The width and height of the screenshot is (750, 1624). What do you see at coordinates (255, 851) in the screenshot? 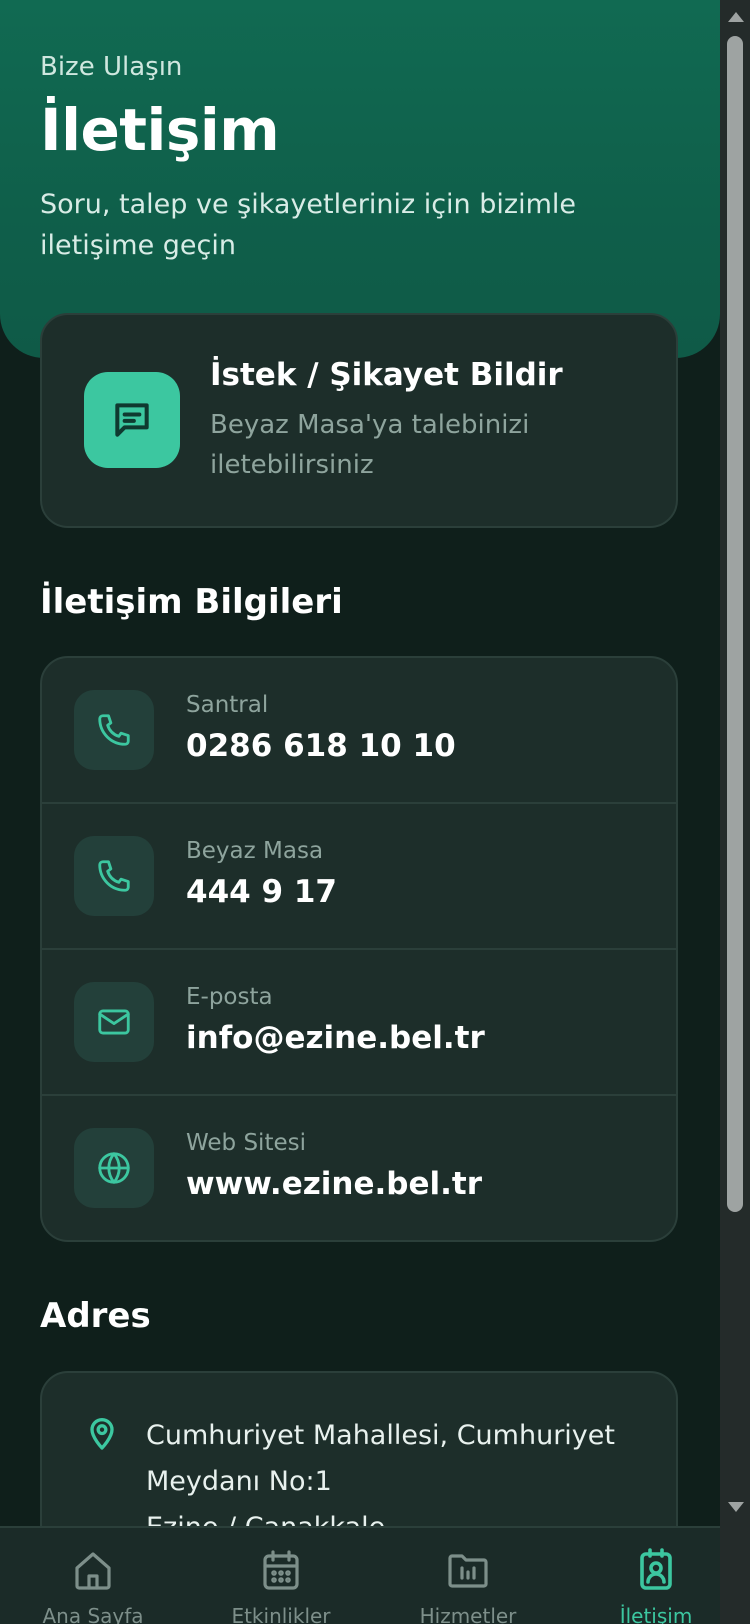
I see `contact-label: Beyaz Masa` at bounding box center [255, 851].